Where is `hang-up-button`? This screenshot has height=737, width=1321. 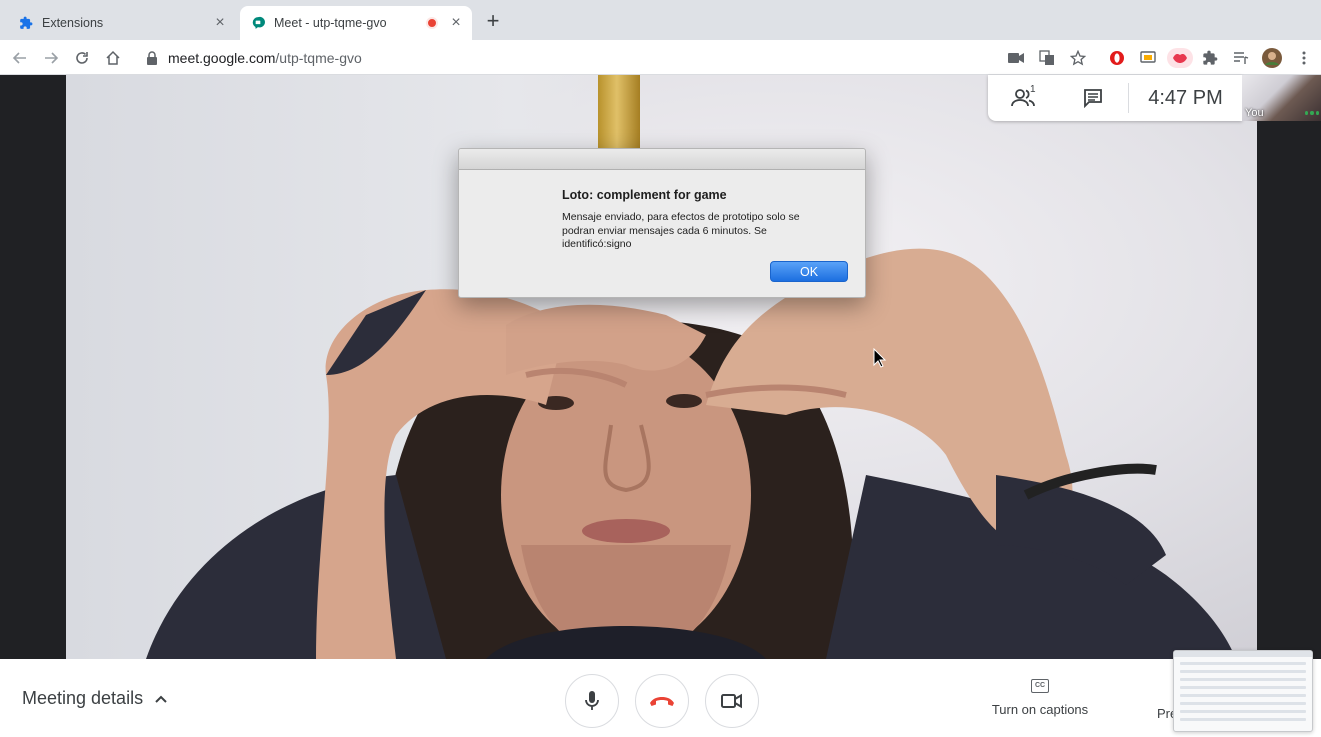 hang-up-button is located at coordinates (662, 701).